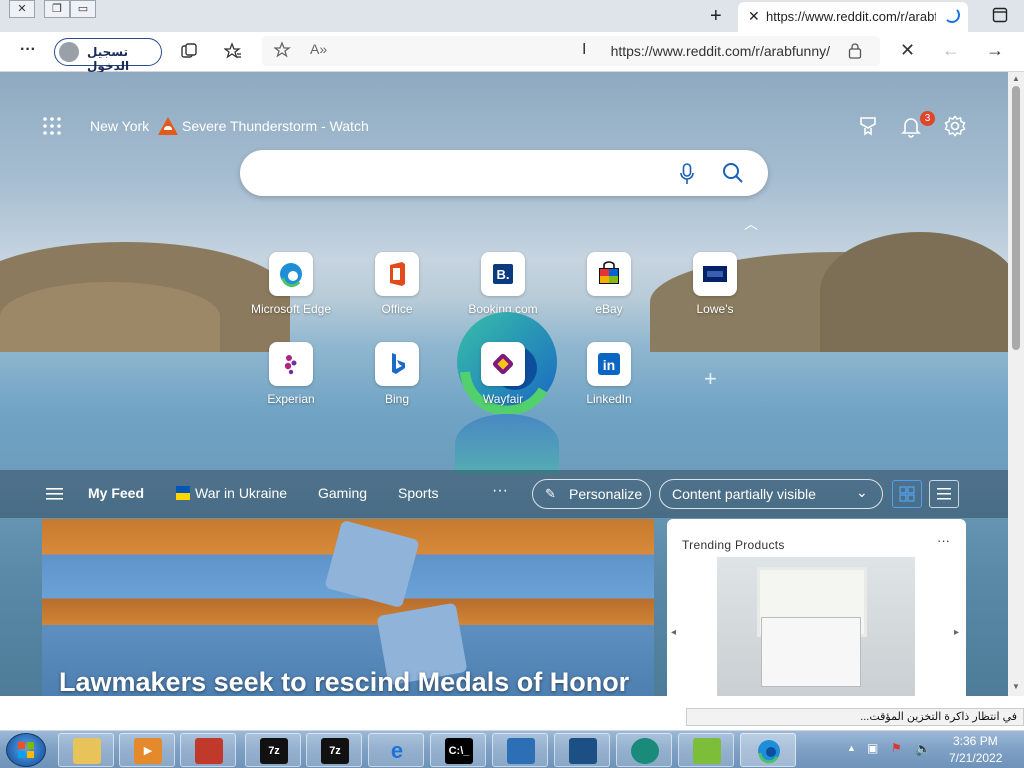  What do you see at coordinates (687, 176) in the screenshot?
I see `voice-search-mic-icon` at bounding box center [687, 176].